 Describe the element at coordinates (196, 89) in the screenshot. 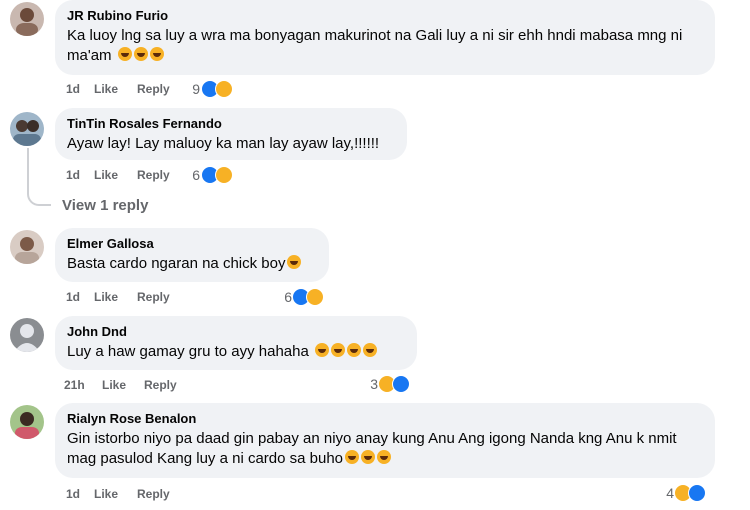

I see `reaction-count: 9` at that location.